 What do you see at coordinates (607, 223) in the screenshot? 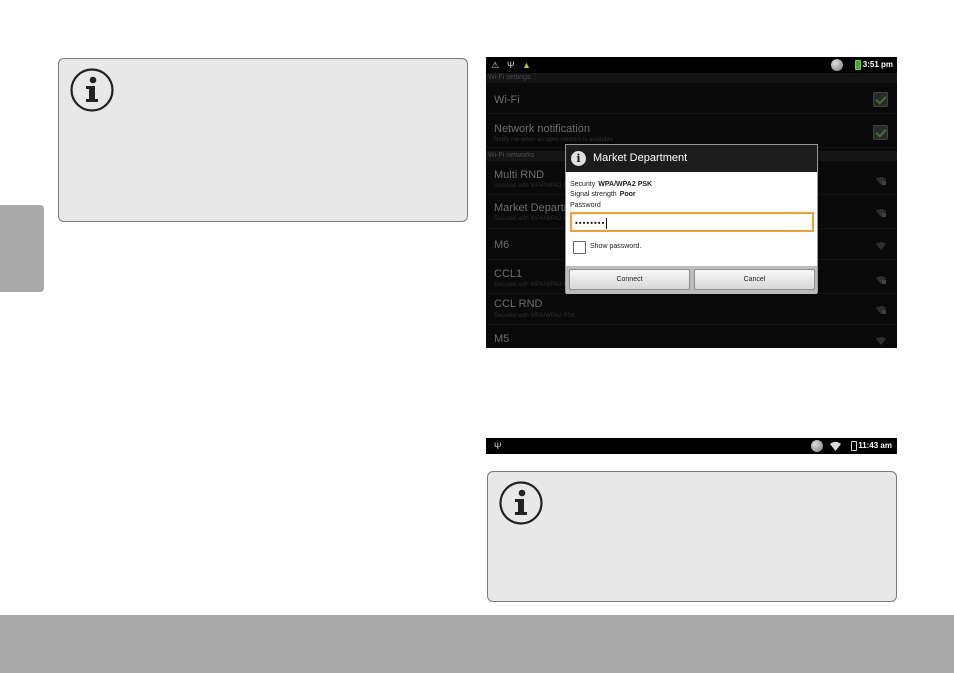
I see `text-cursor` at bounding box center [607, 223].